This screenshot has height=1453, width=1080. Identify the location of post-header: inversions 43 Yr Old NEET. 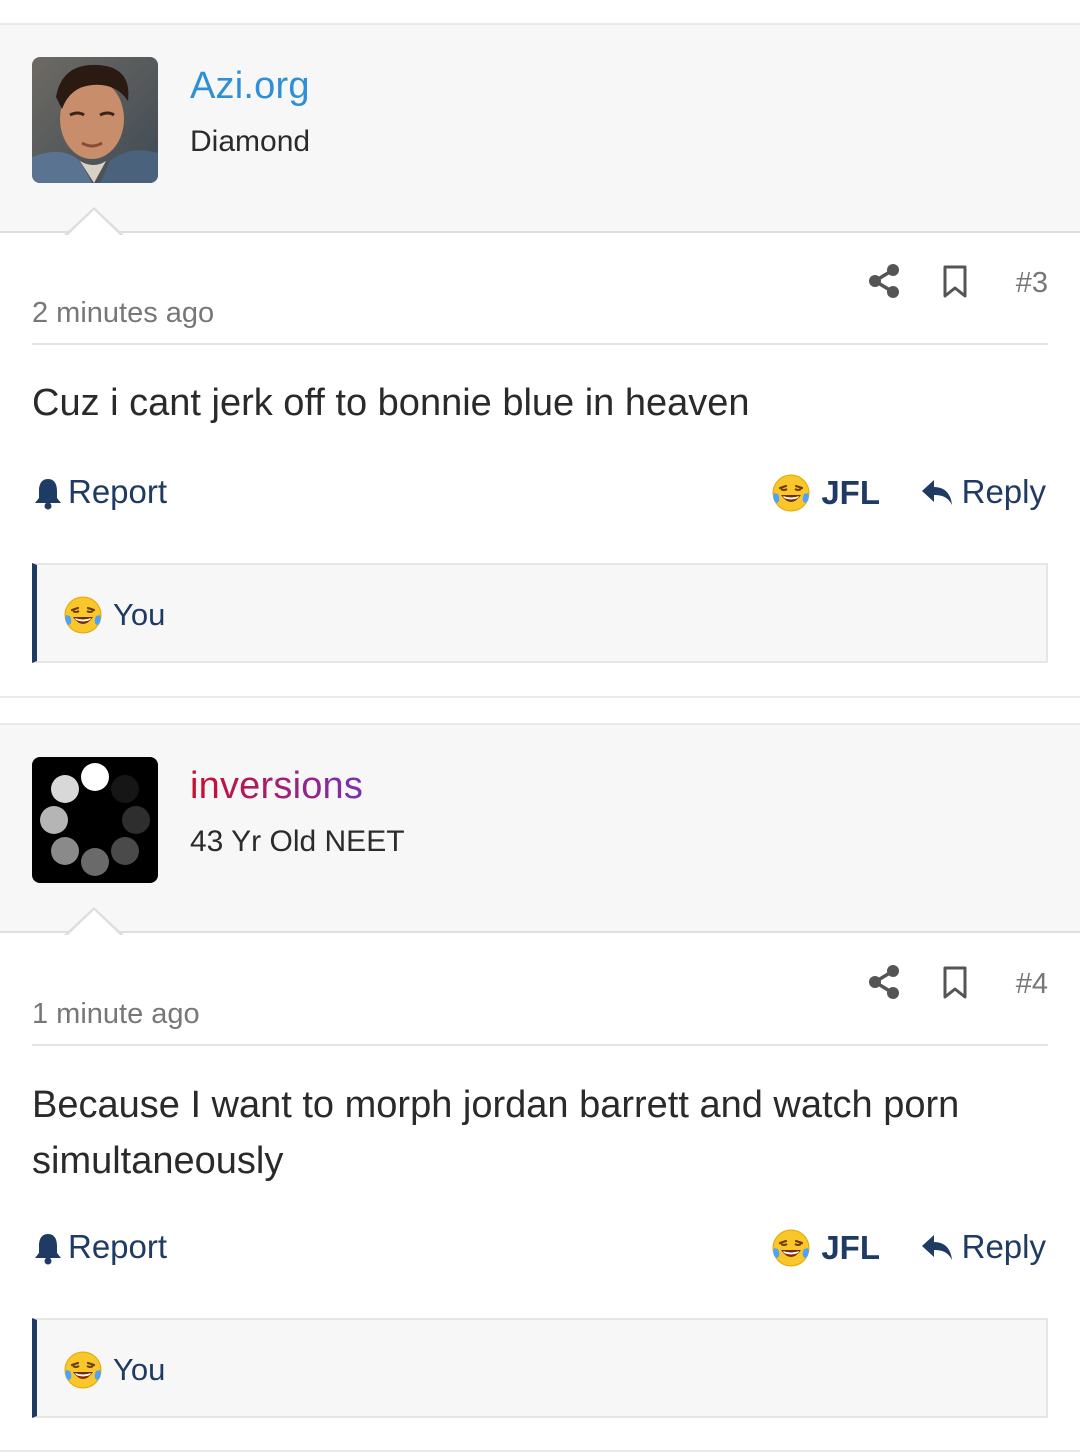
(540, 830).